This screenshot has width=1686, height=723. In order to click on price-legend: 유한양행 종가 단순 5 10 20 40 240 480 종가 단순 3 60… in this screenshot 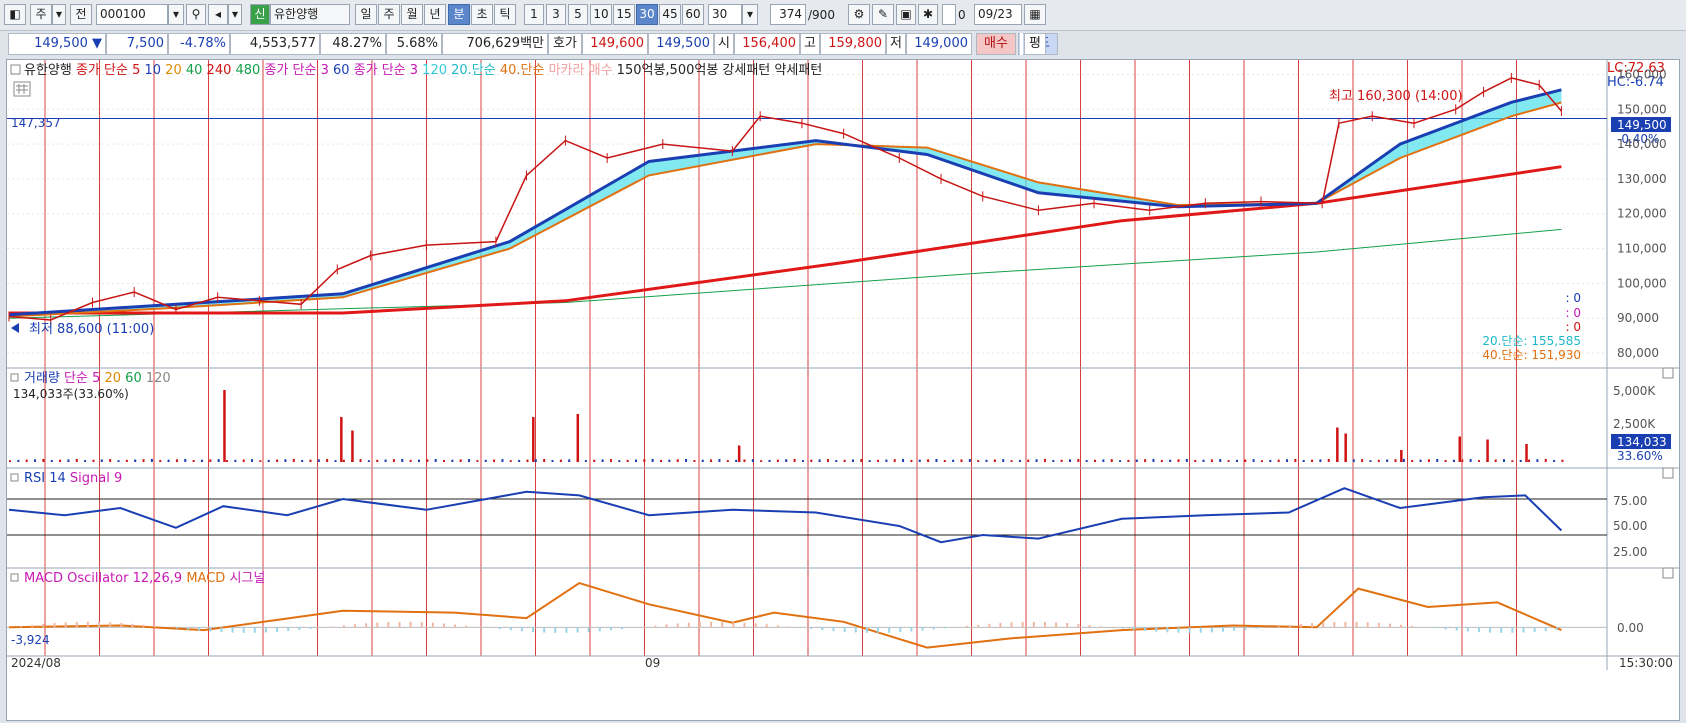, I will do `click(423, 70)`.